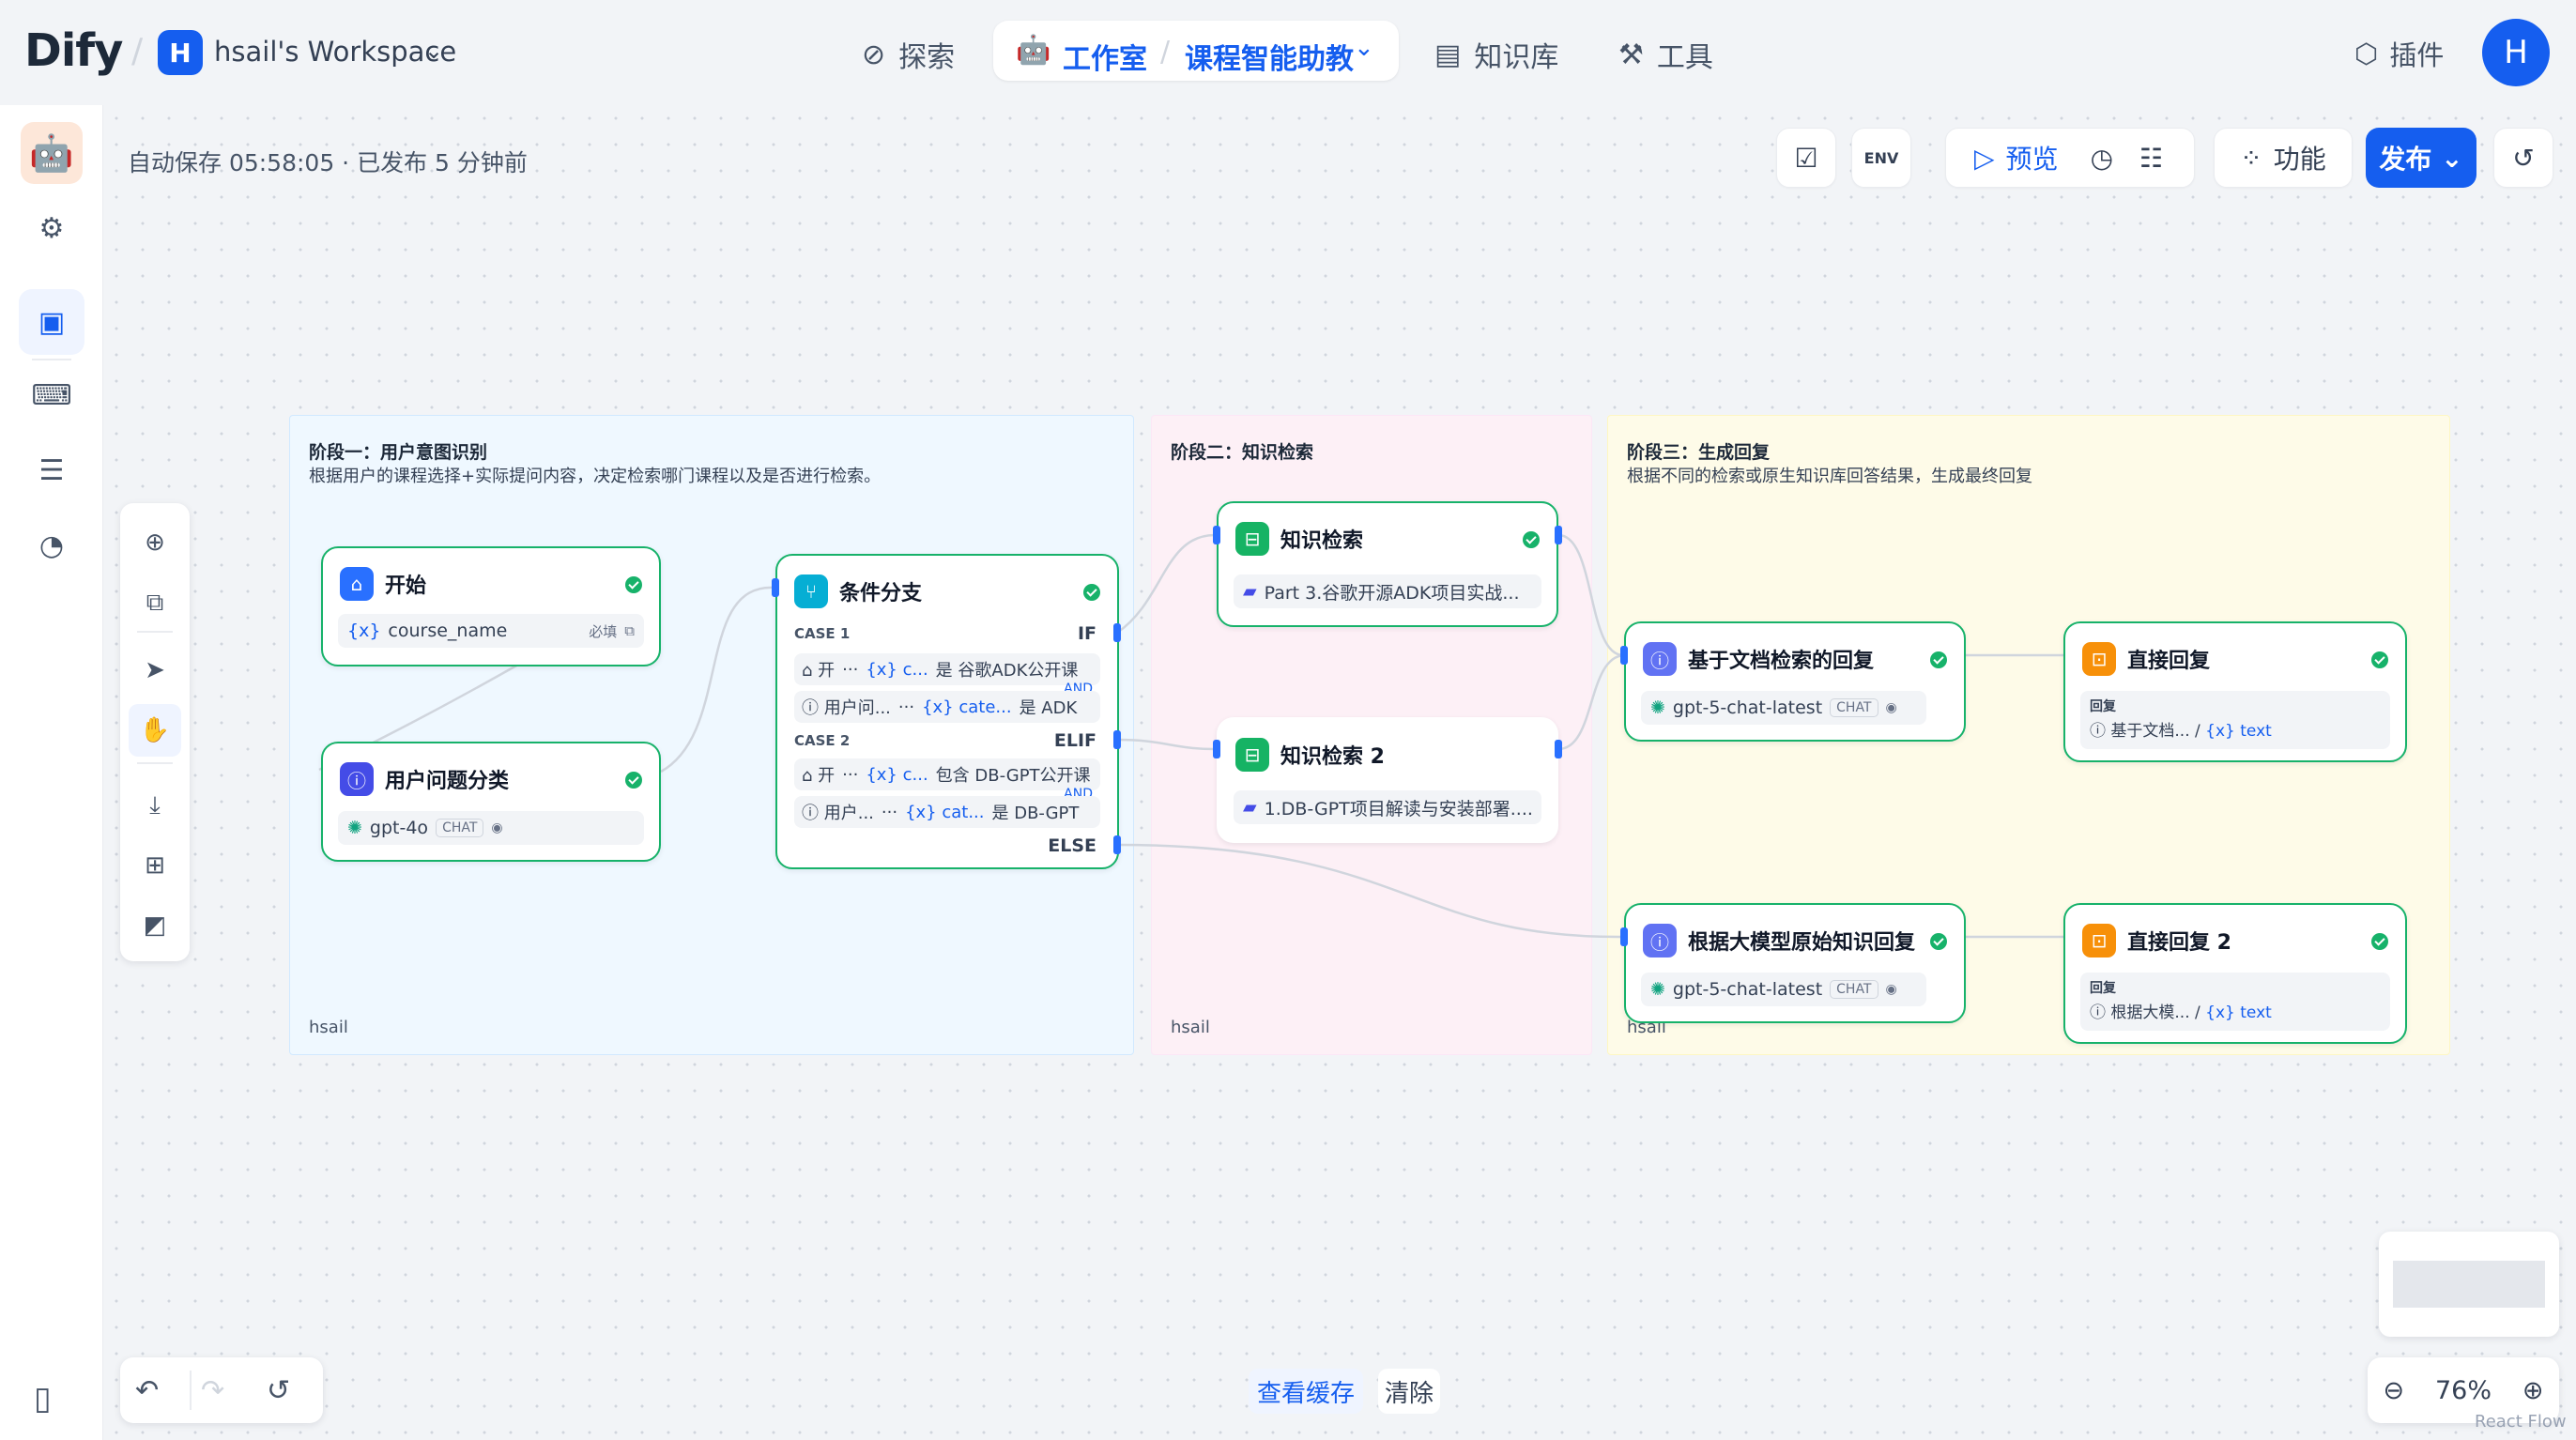 This screenshot has height=1440, width=2576. I want to click on tool-palette: ⊕ ⧉ ➤ ✋ ⤓ ⊞ ◩, so click(155, 732).